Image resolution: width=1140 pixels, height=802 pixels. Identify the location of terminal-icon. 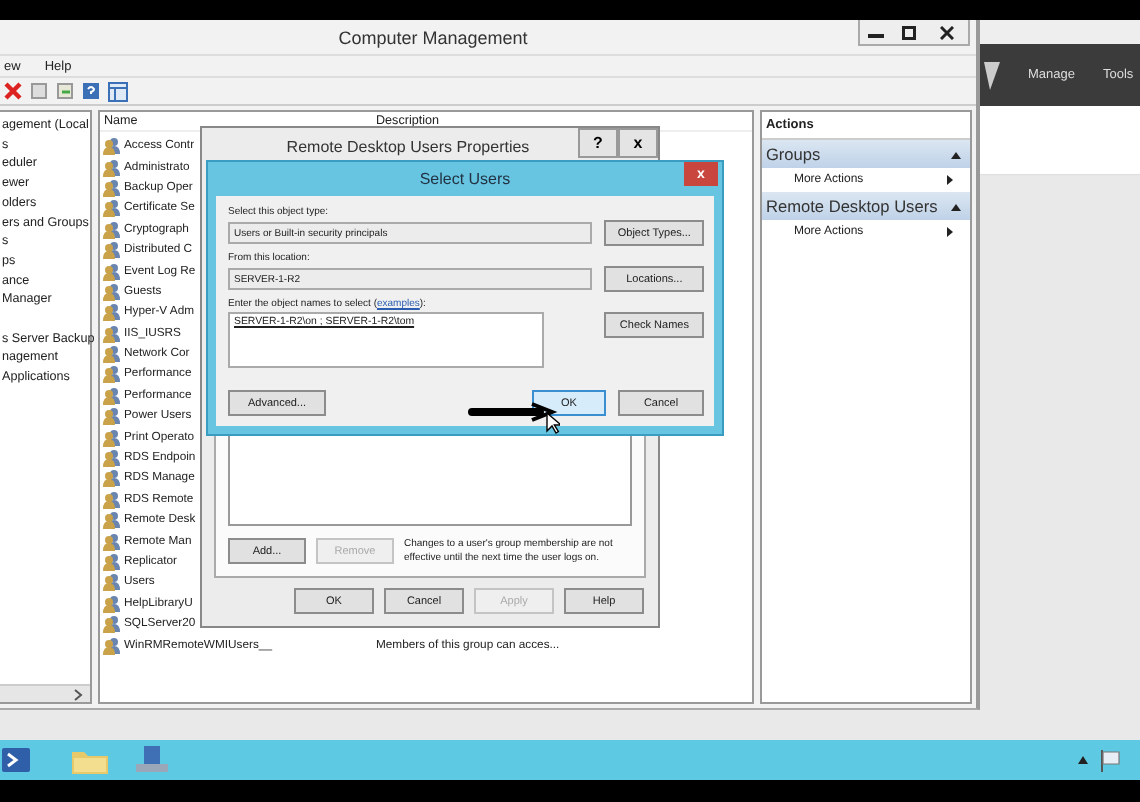
(16, 760).